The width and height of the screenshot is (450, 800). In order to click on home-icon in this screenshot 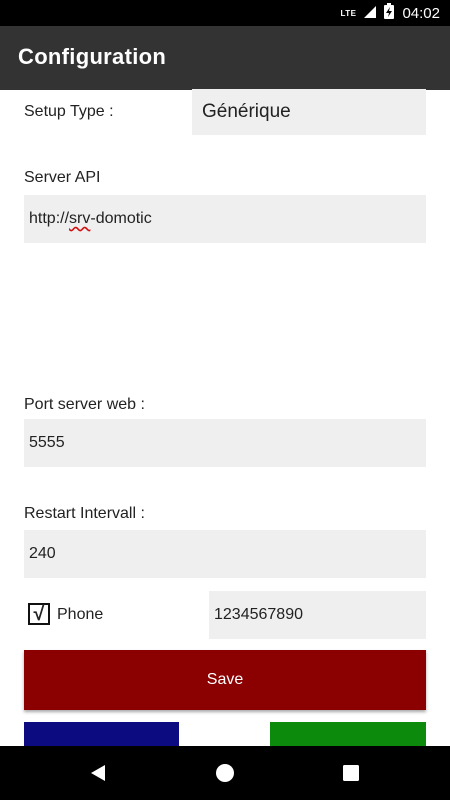, I will do `click(225, 773)`.